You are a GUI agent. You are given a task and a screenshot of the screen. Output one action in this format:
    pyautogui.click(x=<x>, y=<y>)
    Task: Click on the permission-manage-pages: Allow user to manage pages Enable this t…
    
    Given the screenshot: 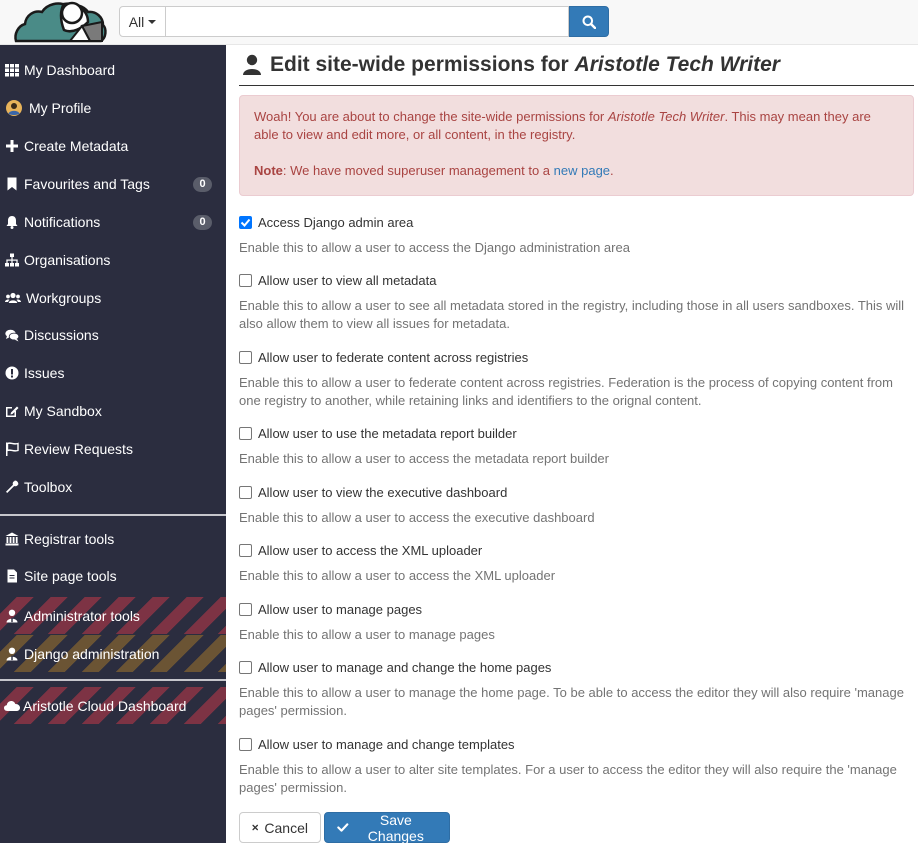 What is the action you would take?
    pyautogui.click(x=576, y=621)
    